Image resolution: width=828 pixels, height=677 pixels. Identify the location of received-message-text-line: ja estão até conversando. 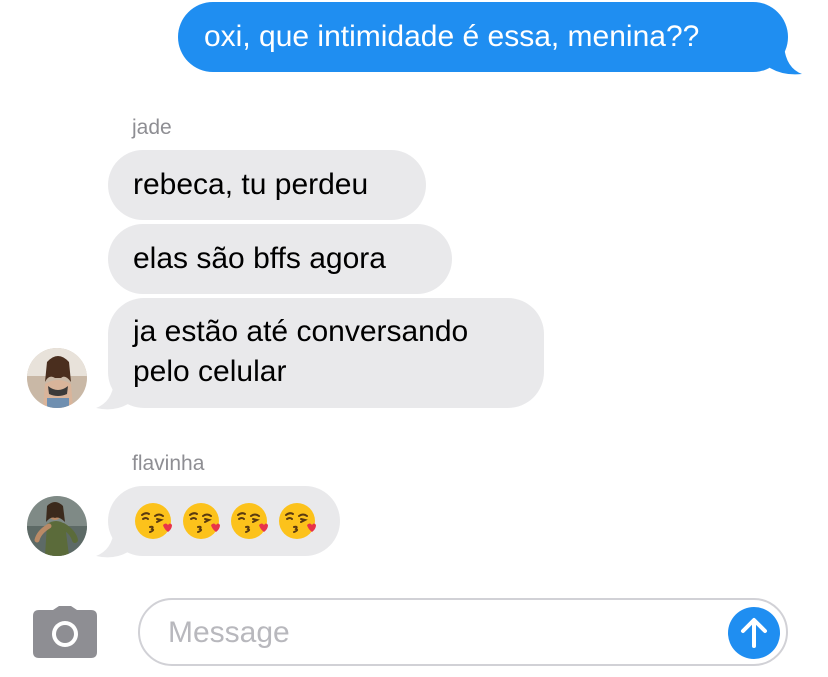
(301, 331).